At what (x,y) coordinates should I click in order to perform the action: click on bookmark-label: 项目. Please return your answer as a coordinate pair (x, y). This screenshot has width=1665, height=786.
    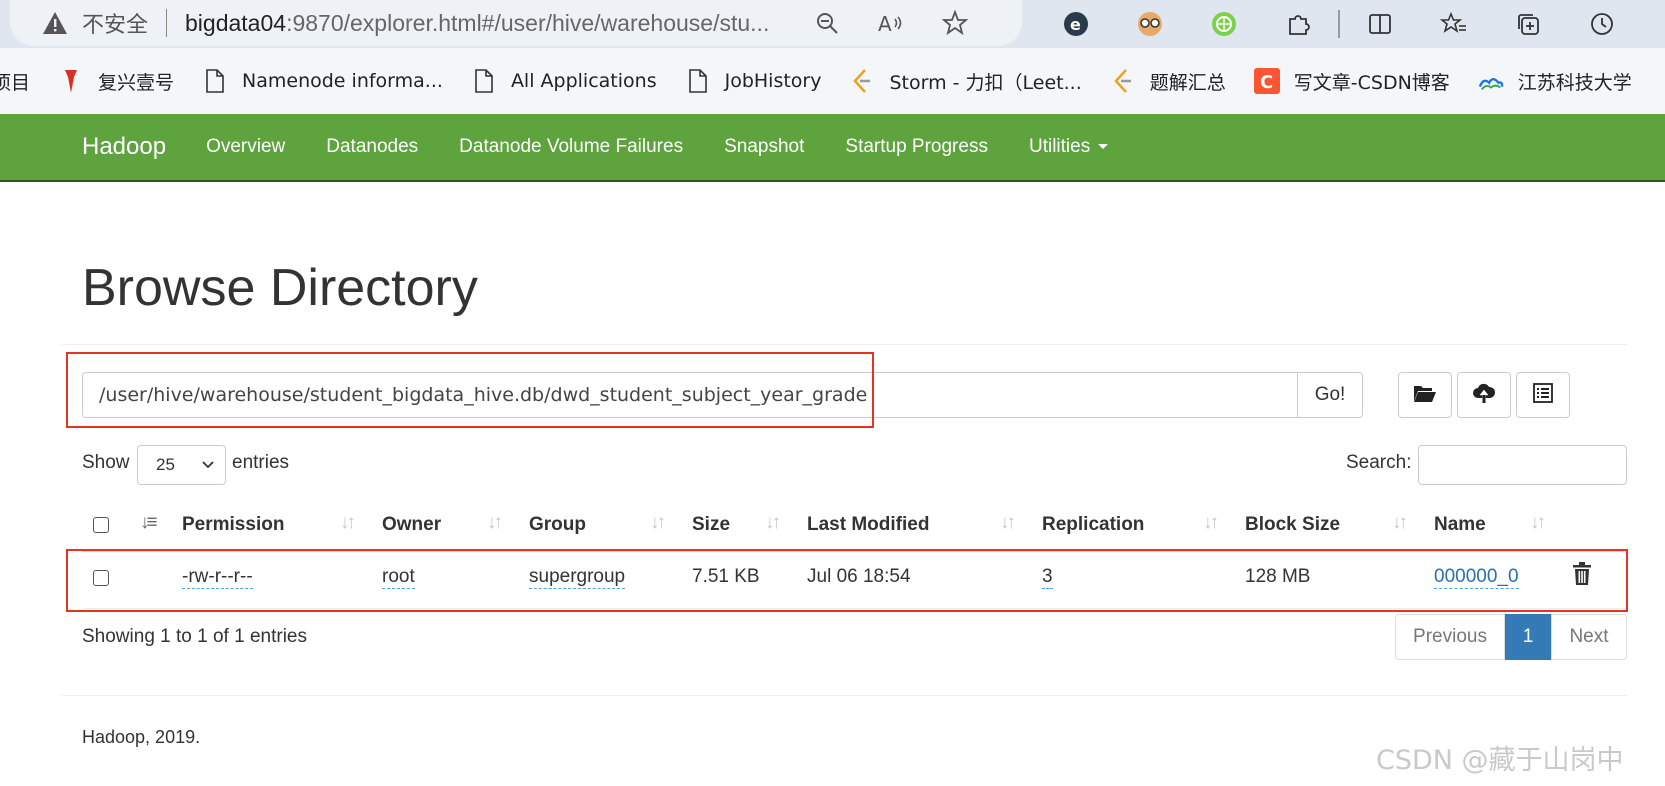
    Looking at the image, I should click on (15, 82).